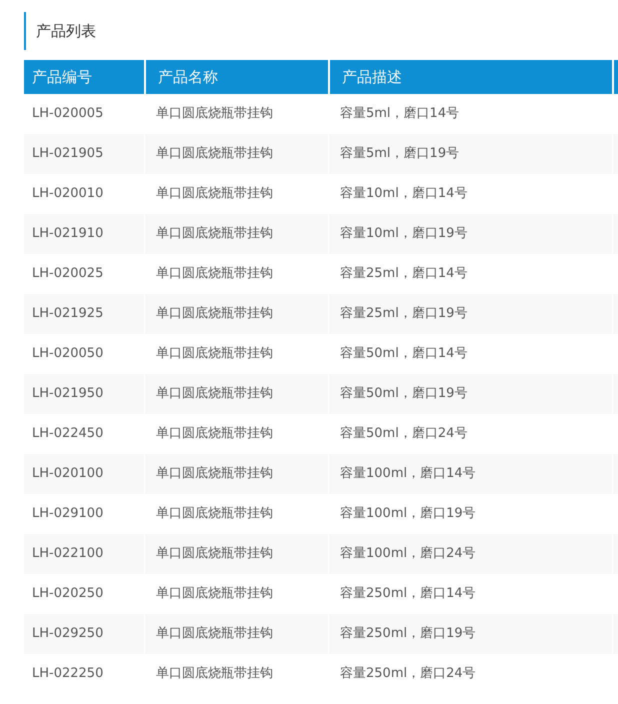 This screenshot has height=704, width=618. I want to click on table-cell: 容量50ml，磨口19号, so click(470, 394).